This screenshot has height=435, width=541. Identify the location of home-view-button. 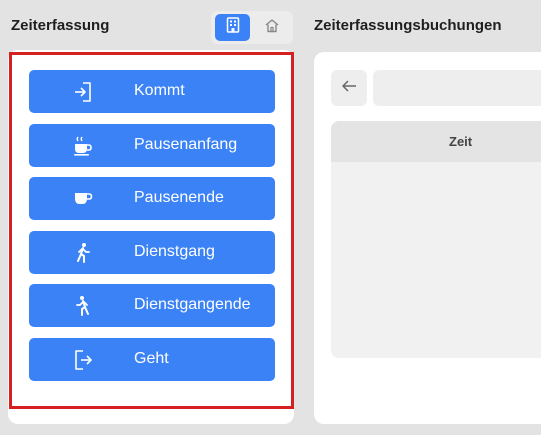
(271, 27).